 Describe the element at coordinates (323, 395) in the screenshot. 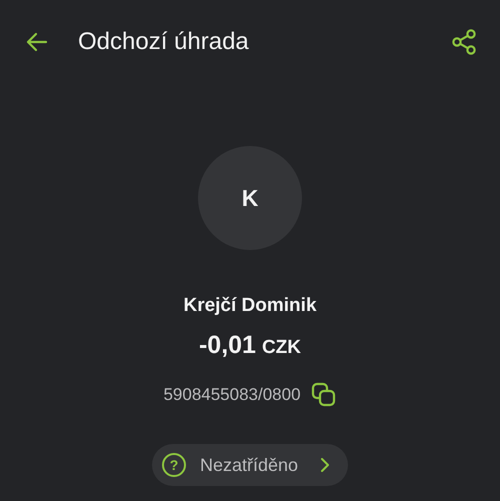

I see `copy-icon` at that location.